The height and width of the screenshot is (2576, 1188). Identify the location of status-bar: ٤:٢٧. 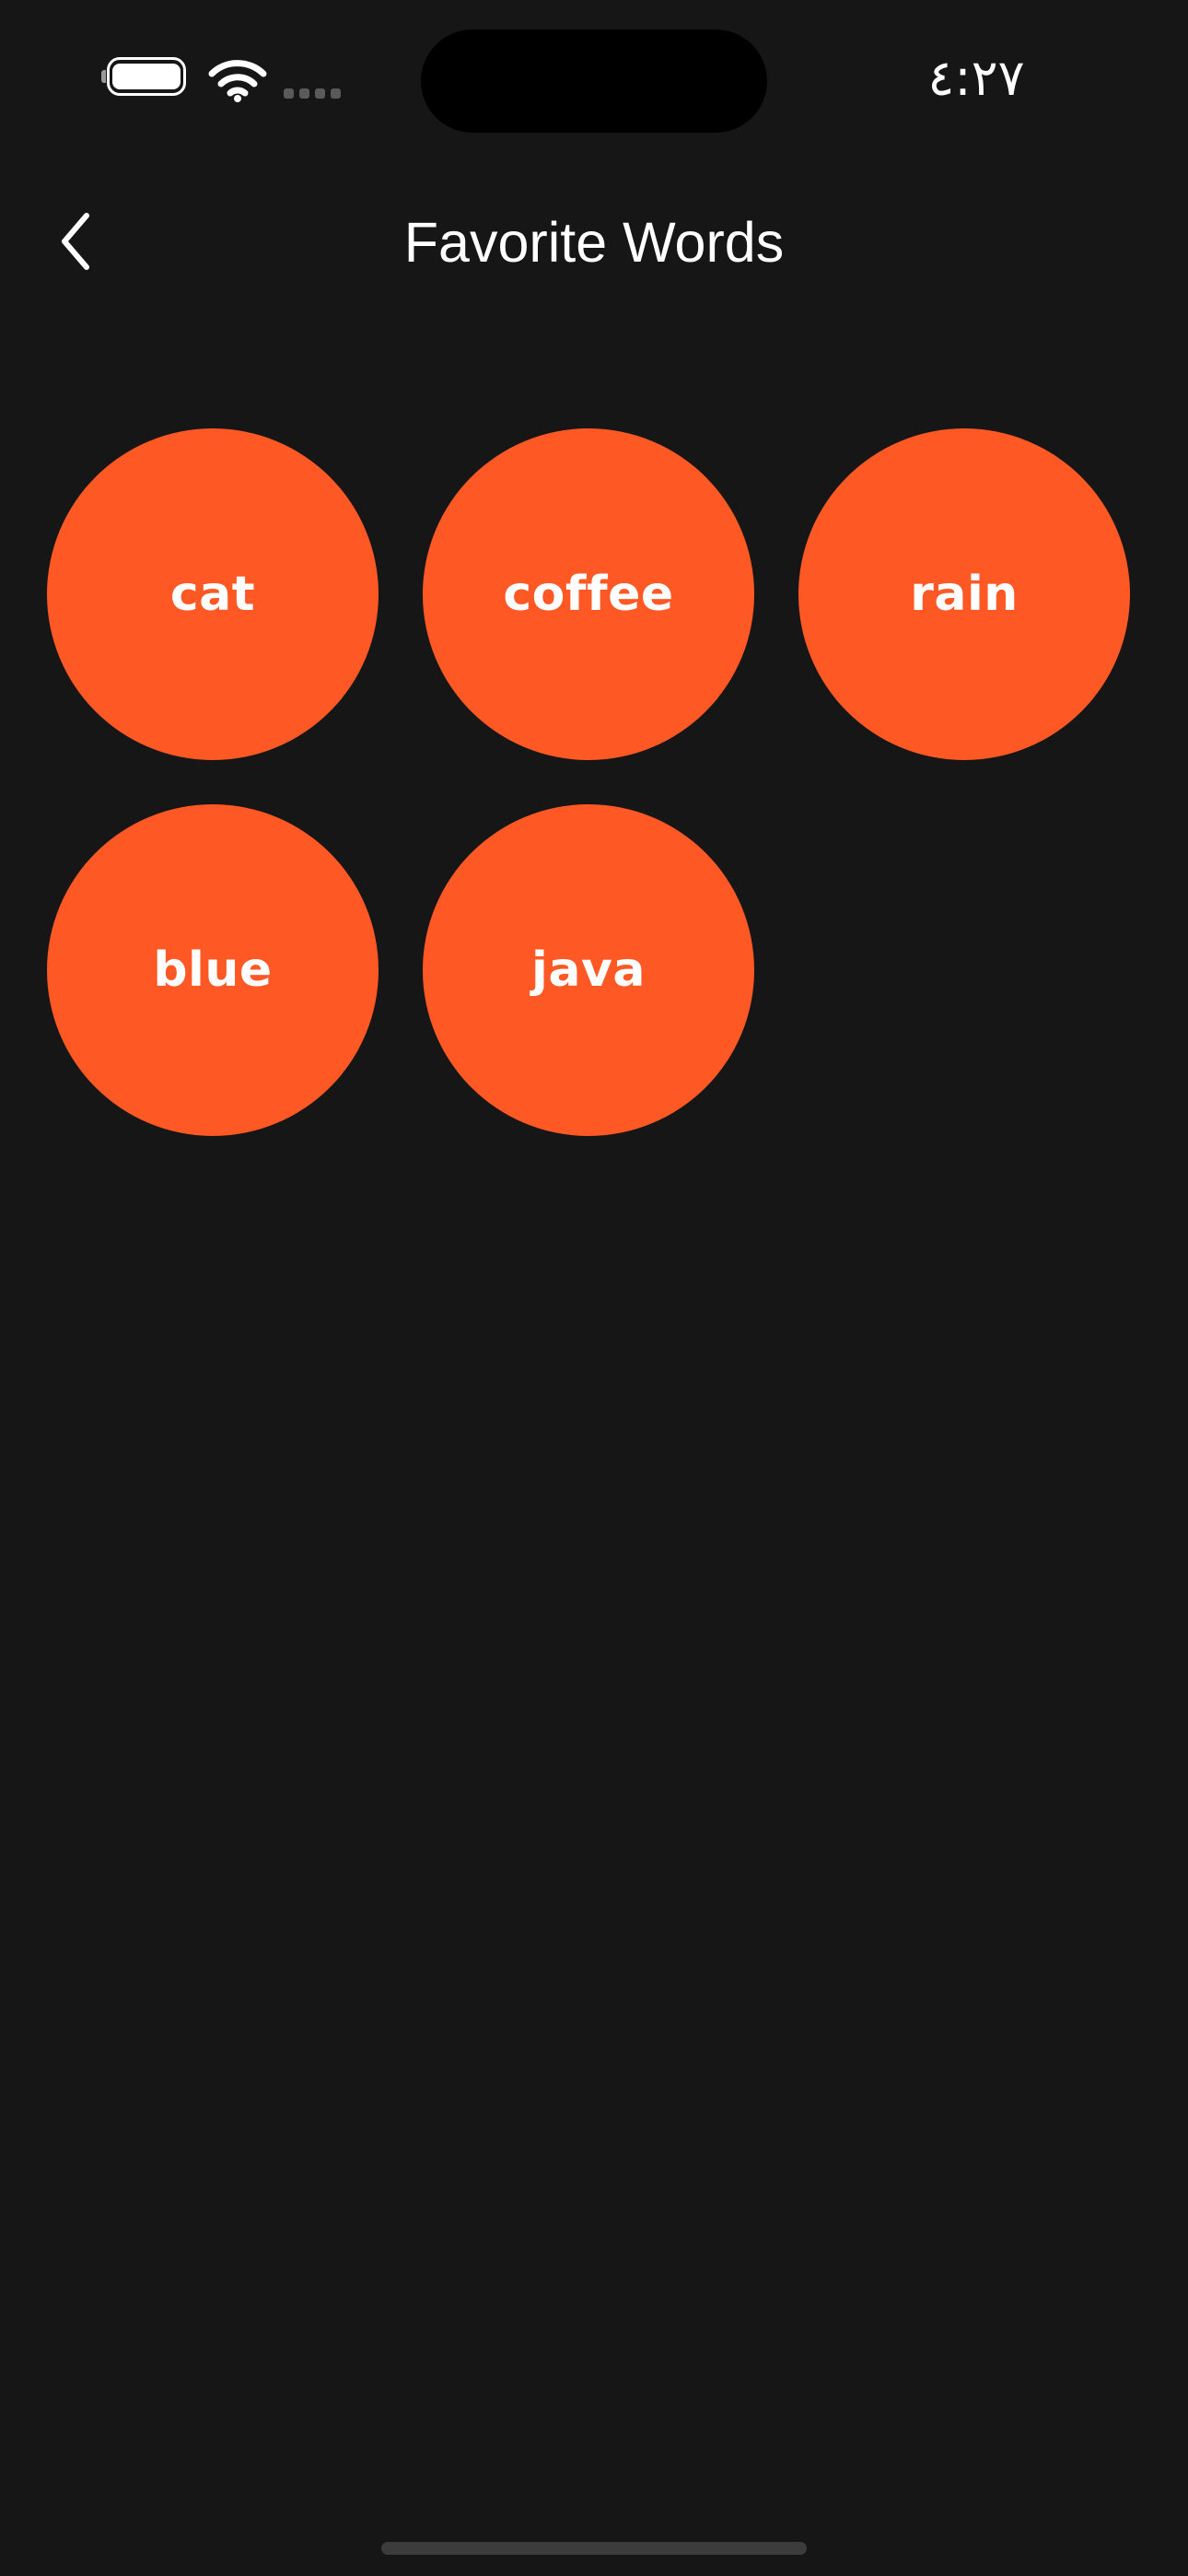
(594, 73).